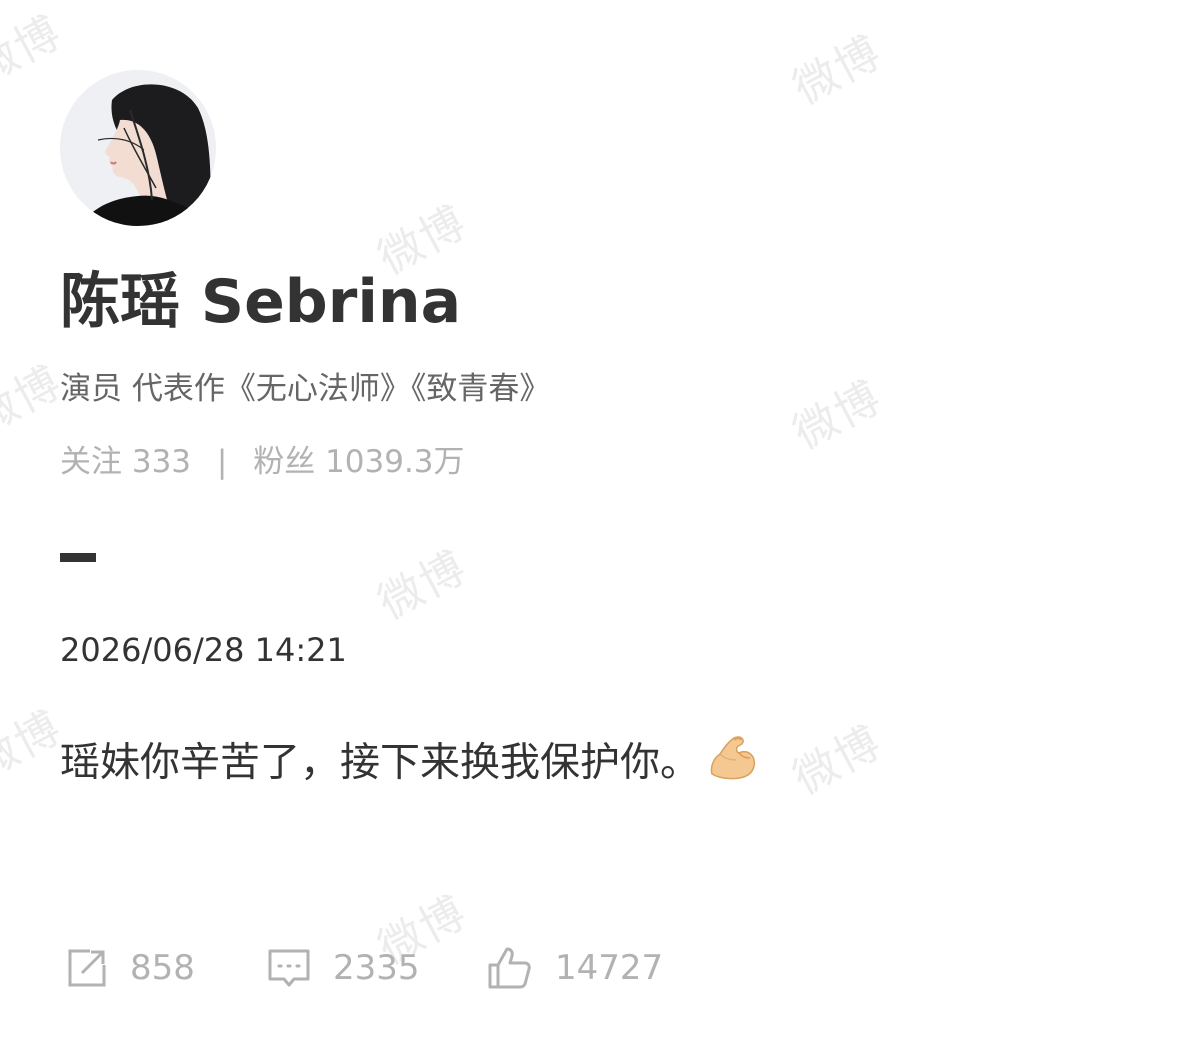 The height and width of the screenshot is (1044, 1179). Describe the element at coordinates (87, 968) in the screenshot. I see `share-icon` at that location.